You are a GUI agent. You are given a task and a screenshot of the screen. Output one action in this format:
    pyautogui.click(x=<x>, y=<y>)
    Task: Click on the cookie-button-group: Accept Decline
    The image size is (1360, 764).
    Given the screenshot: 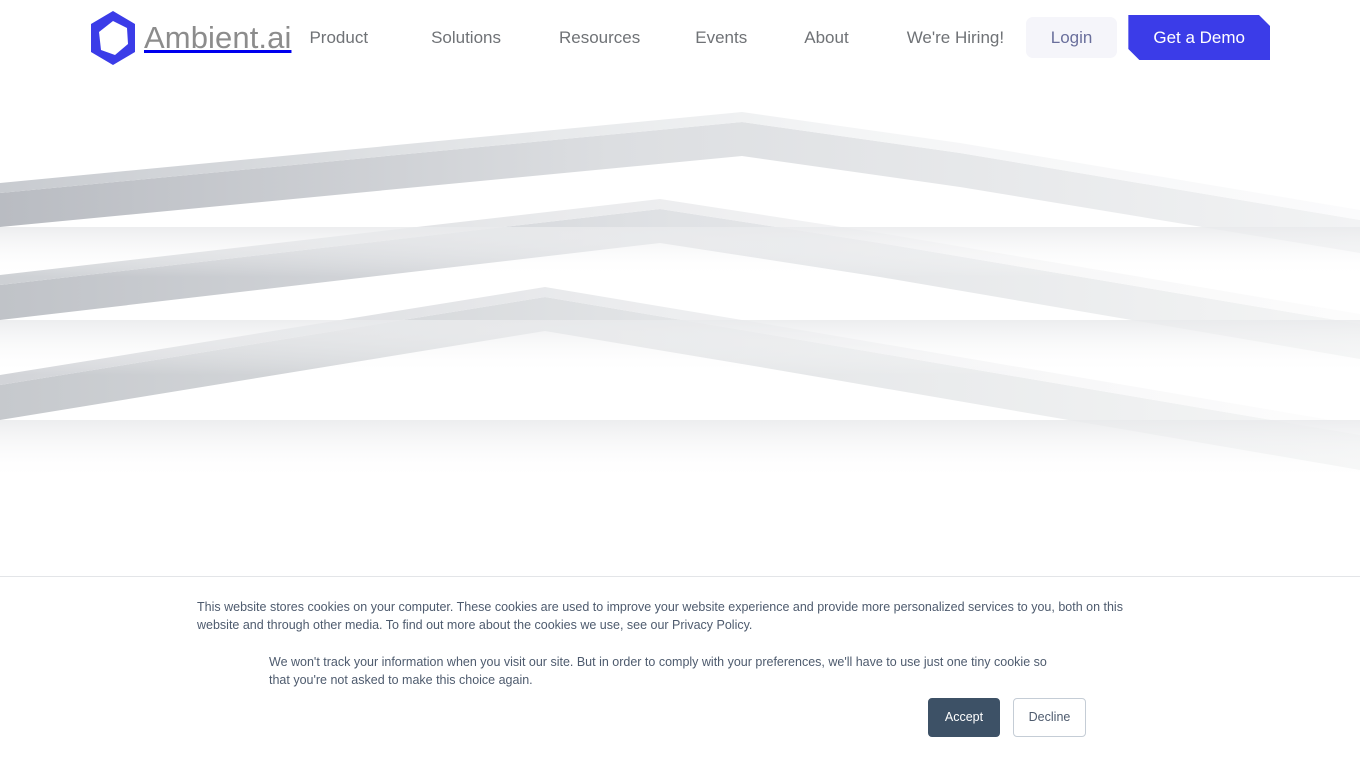 What is the action you would take?
    pyautogui.click(x=1007, y=717)
    